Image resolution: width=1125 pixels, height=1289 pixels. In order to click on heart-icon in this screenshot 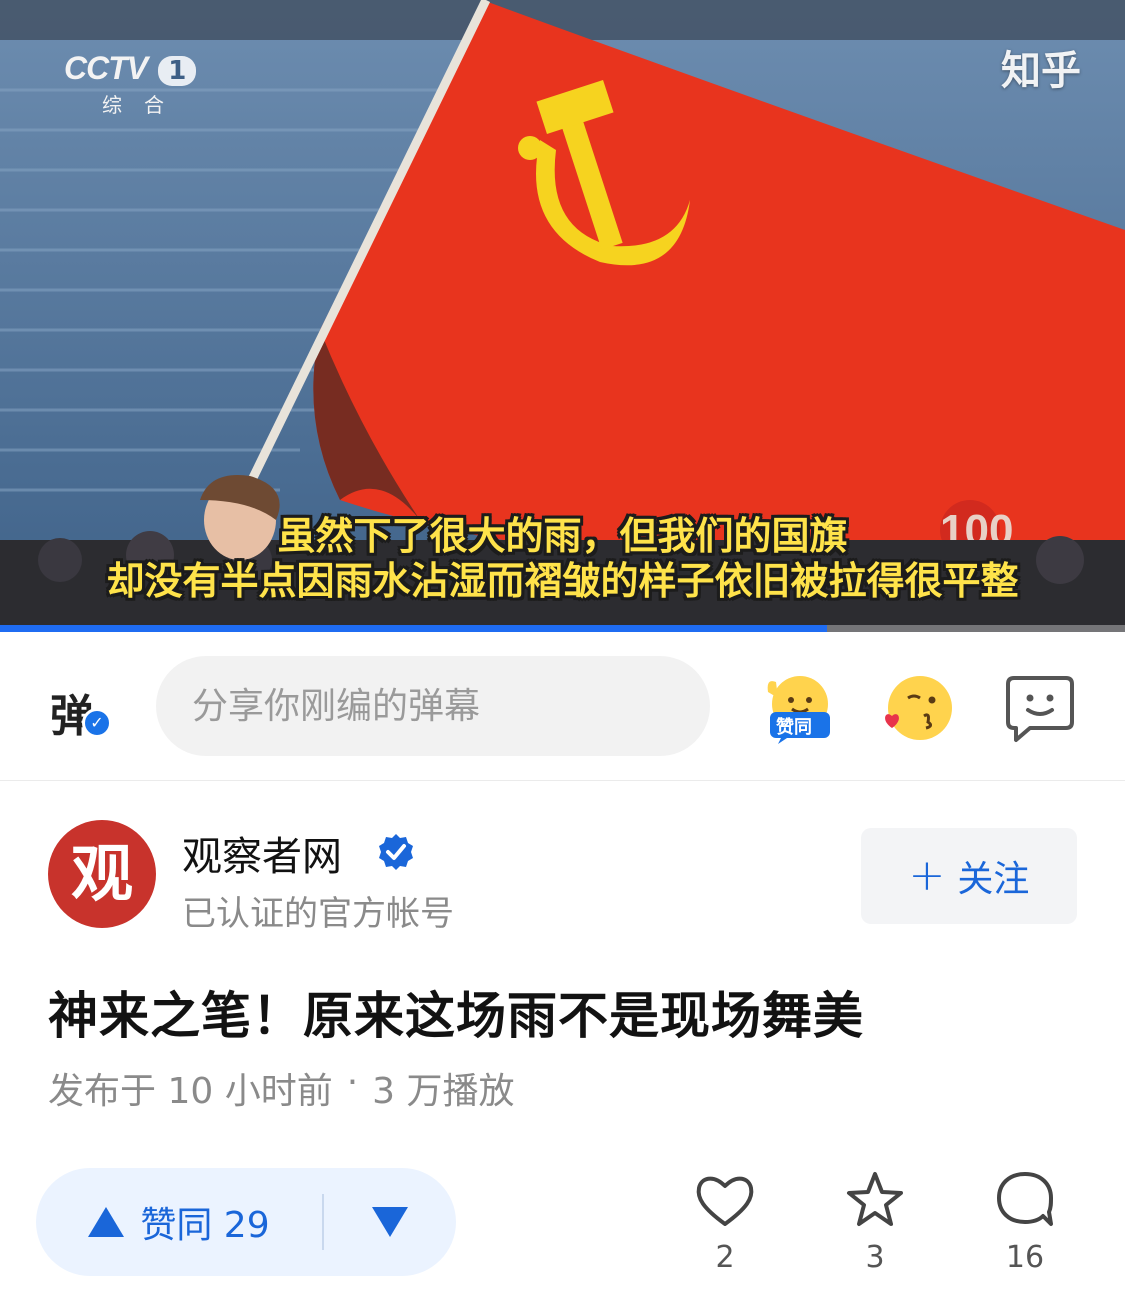, I will do `click(725, 1201)`.